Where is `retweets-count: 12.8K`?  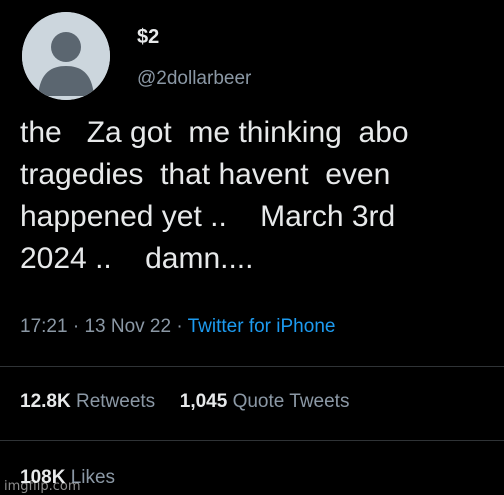
retweets-count: 12.8K is located at coordinates (45, 401).